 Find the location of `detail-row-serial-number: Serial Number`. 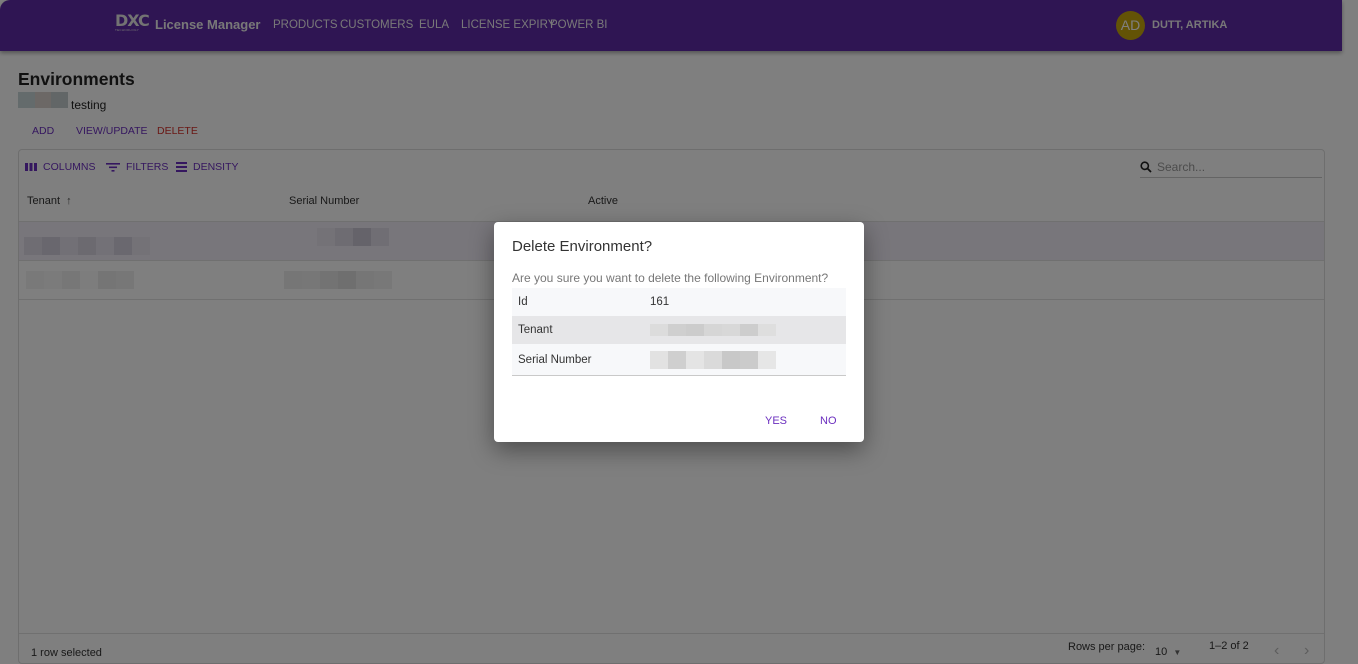

detail-row-serial-number: Serial Number is located at coordinates (679, 359).